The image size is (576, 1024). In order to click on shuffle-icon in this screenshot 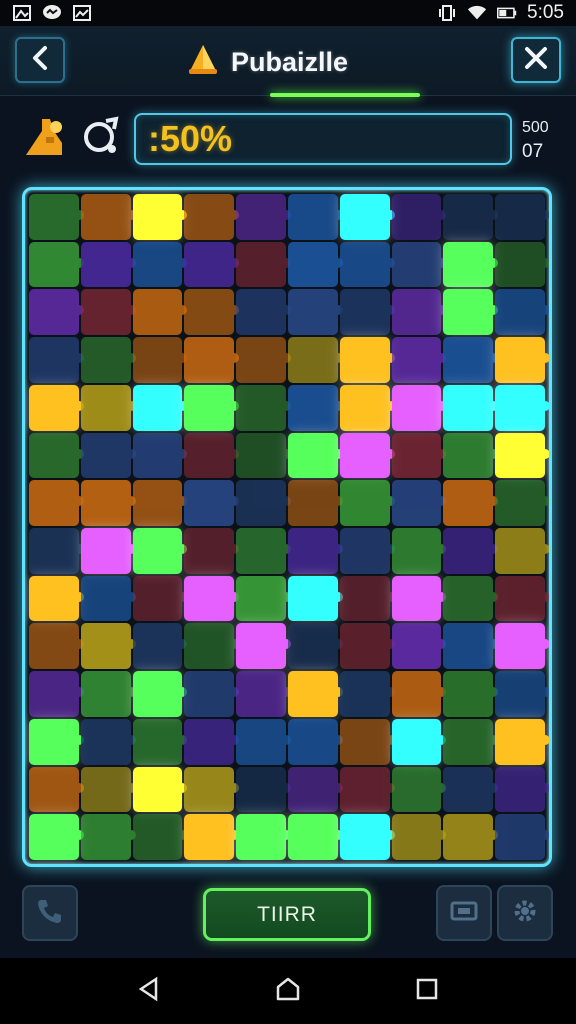, I will do `click(99, 138)`.